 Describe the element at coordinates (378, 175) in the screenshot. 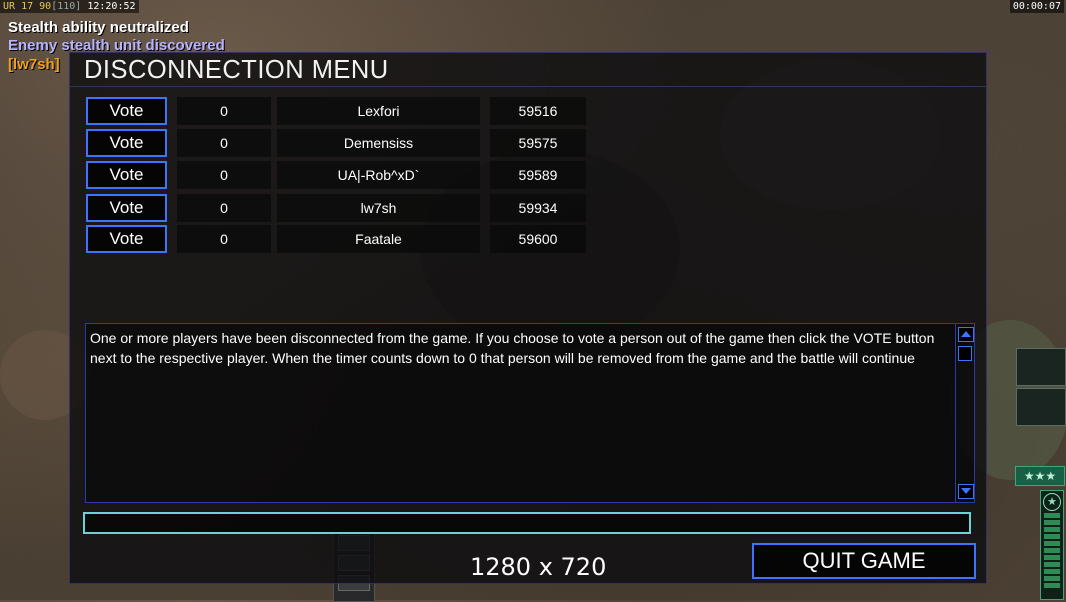

I see `player-name: UA|-Rob^xD`` at that location.